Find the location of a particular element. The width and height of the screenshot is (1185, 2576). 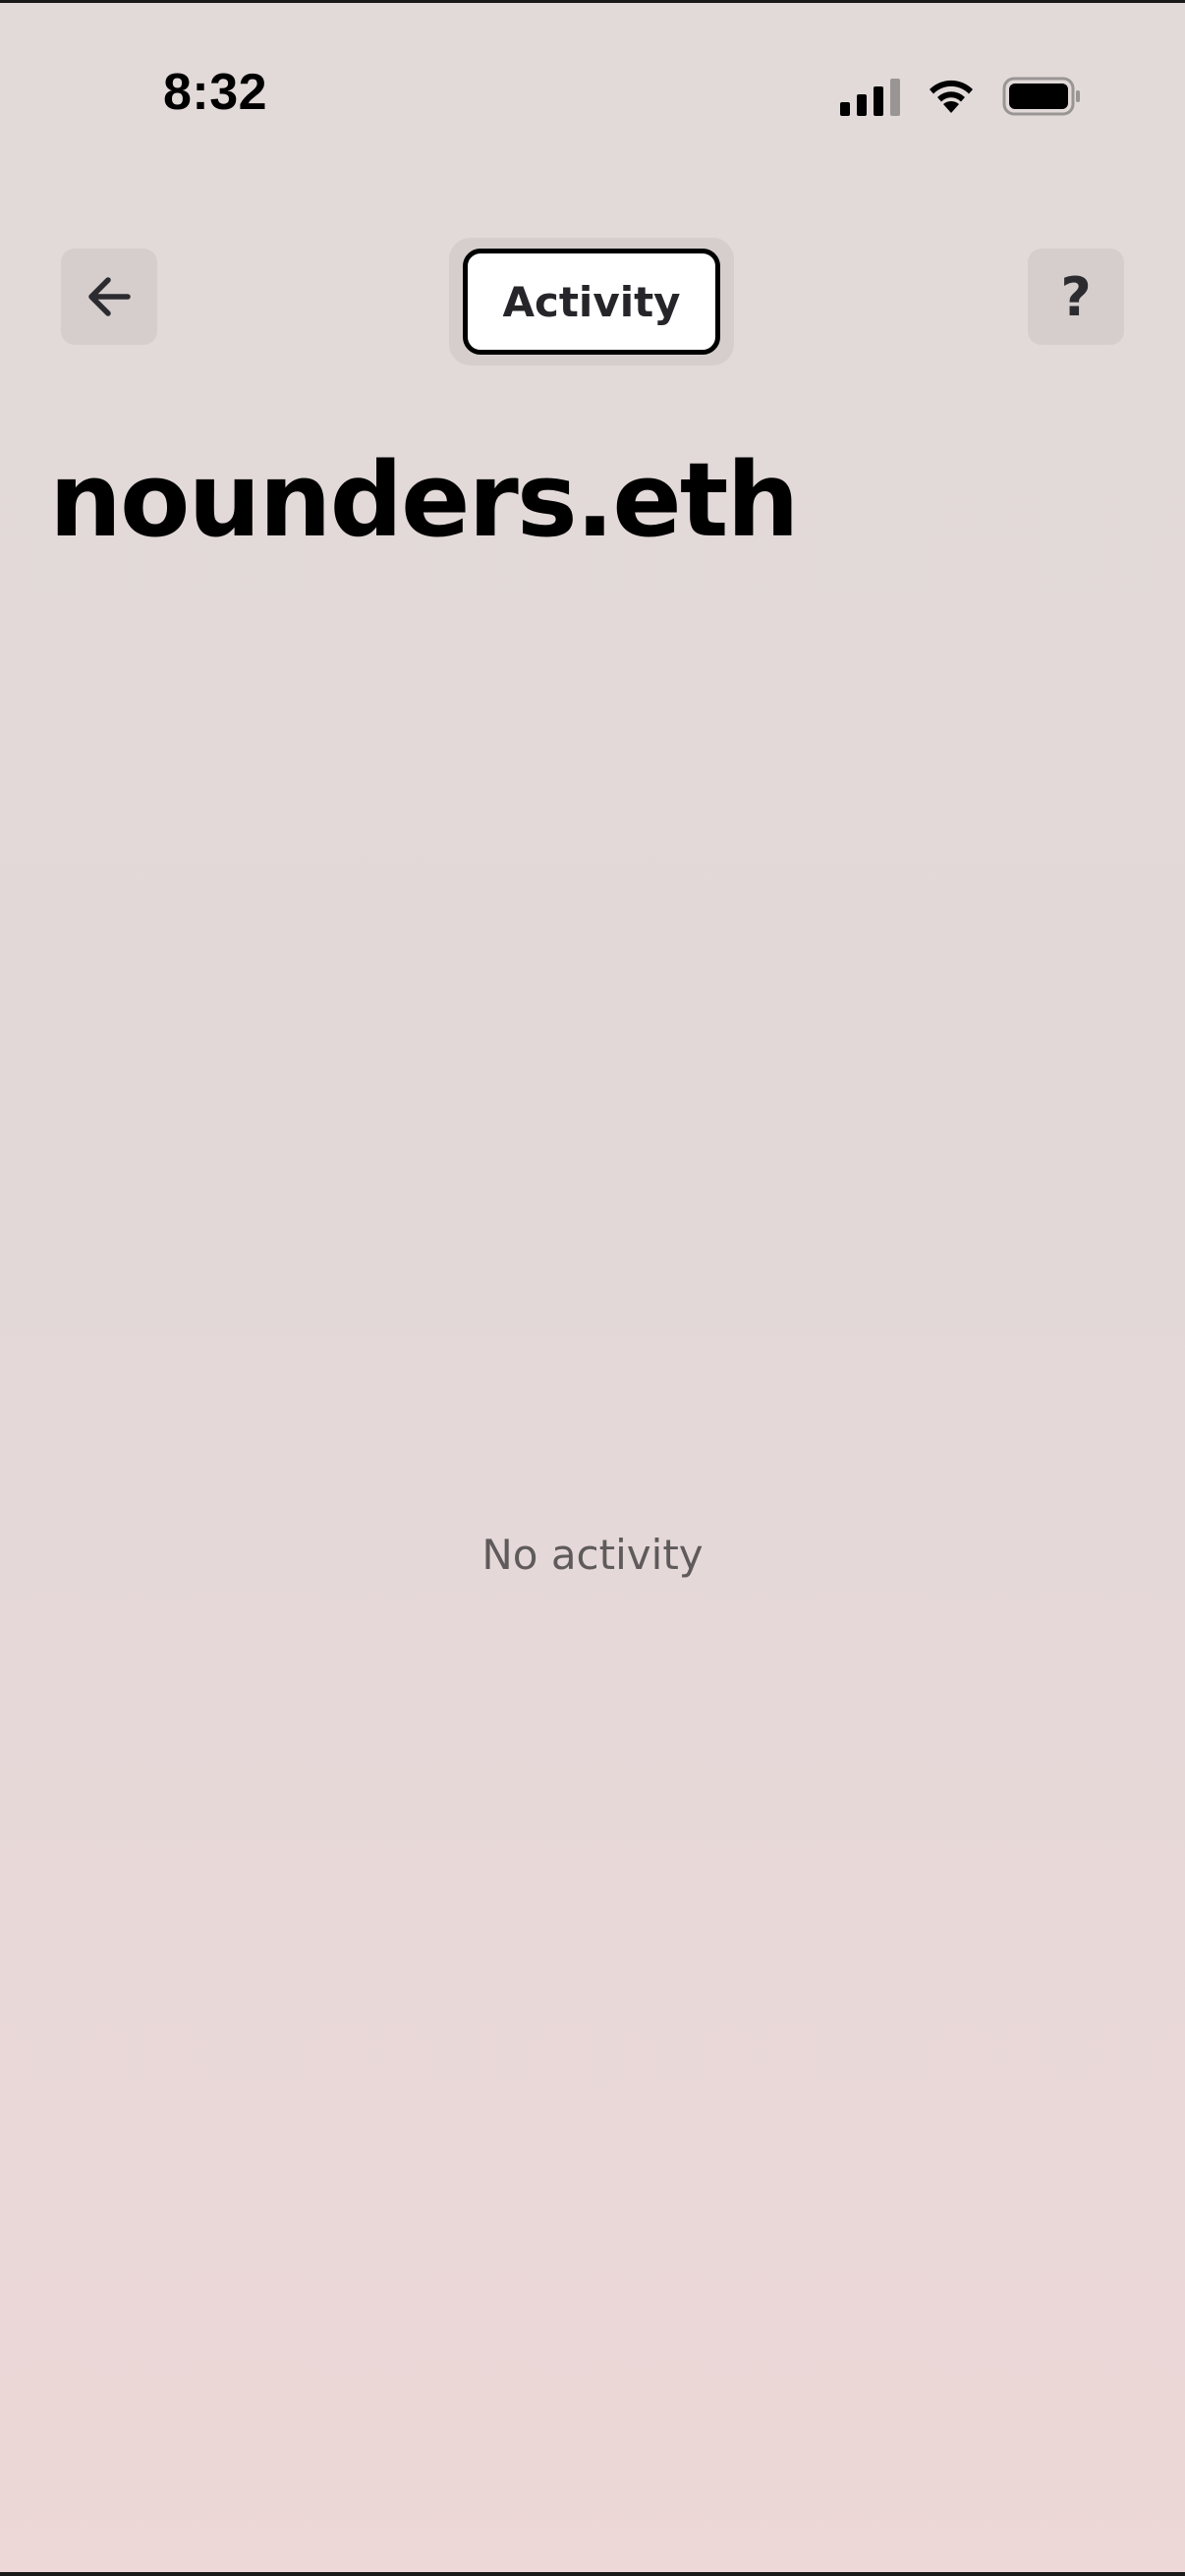

top-edge is located at coordinates (592, 1).